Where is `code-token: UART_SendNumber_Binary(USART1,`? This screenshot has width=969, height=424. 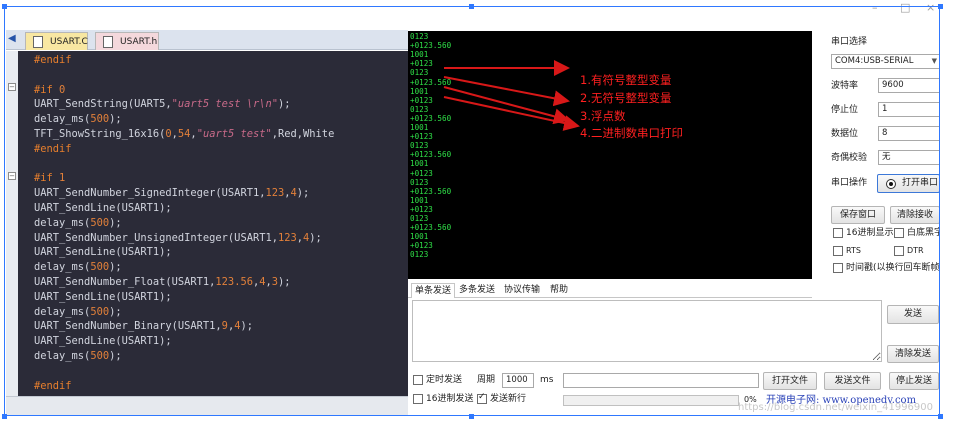 code-token: UART_SendNumber_Binary(USART1, is located at coordinates (128, 326).